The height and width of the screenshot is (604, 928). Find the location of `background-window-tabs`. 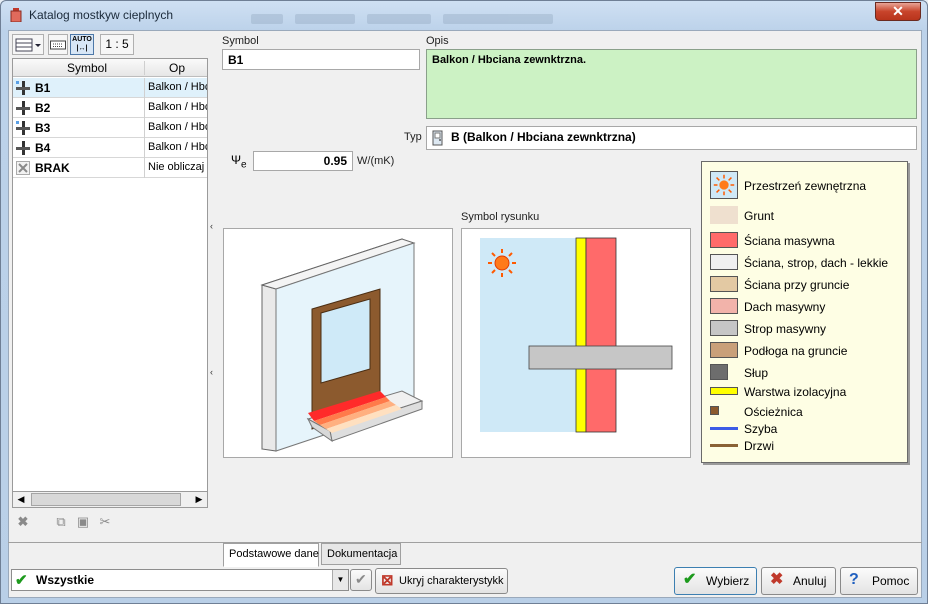

background-window-tabs is located at coordinates (466, 20).